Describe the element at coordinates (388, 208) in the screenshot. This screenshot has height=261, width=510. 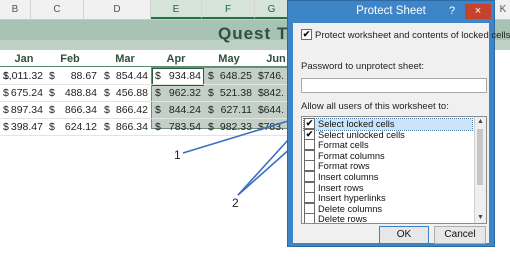
I see `permission-item: Delete columns` at that location.